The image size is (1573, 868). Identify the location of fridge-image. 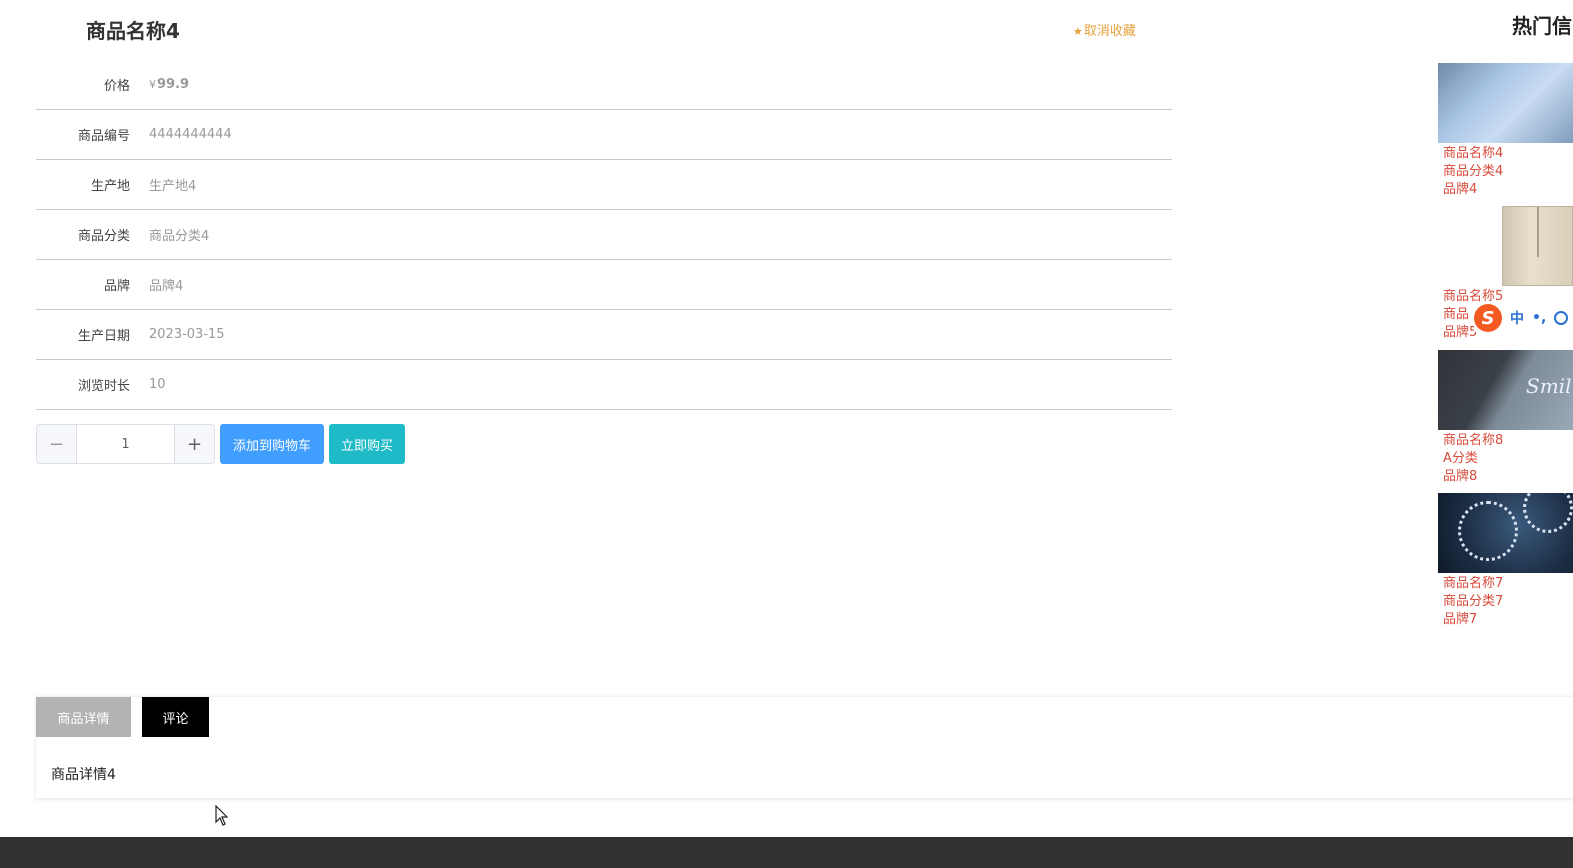
(1537, 246).